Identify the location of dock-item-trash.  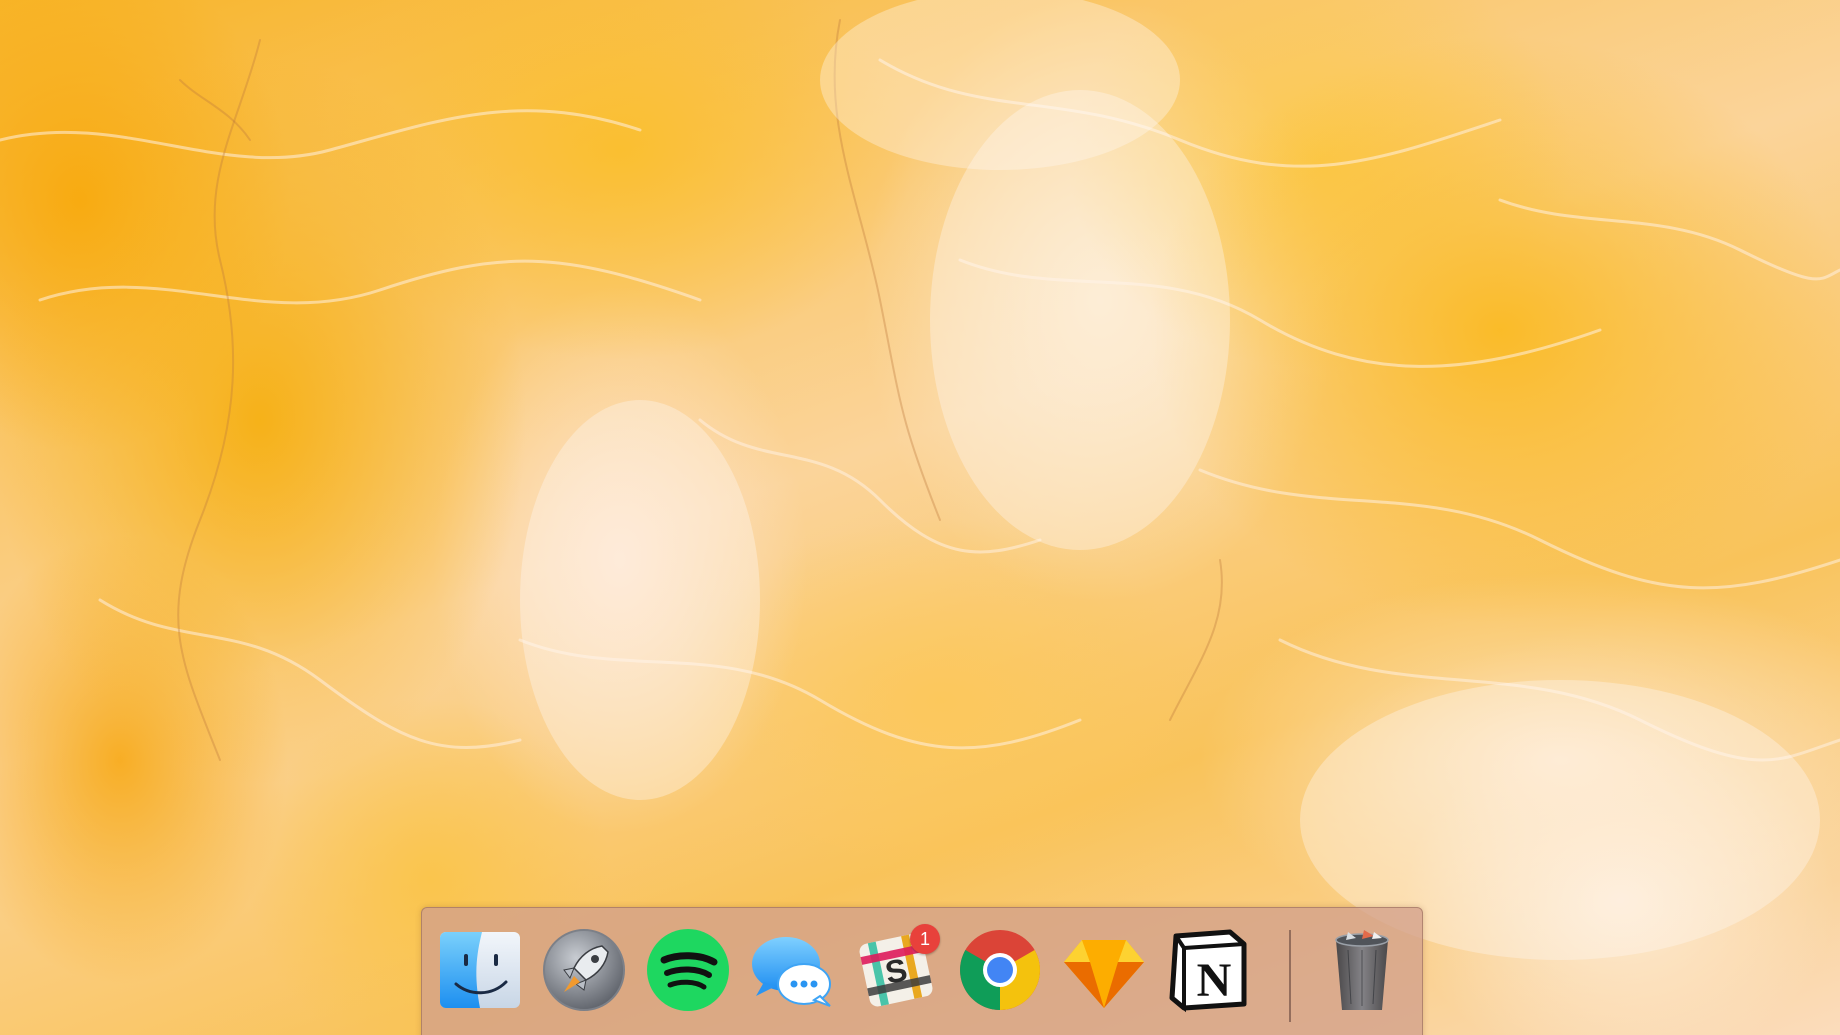
(1362, 970).